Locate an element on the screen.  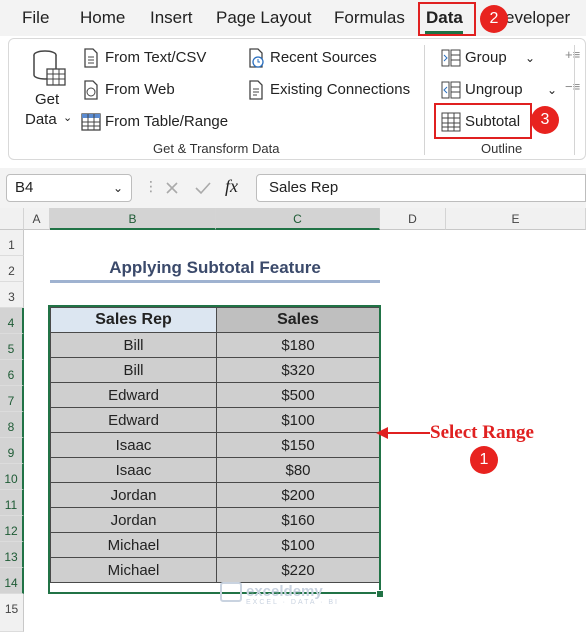
select-all-corner is located at coordinates (12, 219).